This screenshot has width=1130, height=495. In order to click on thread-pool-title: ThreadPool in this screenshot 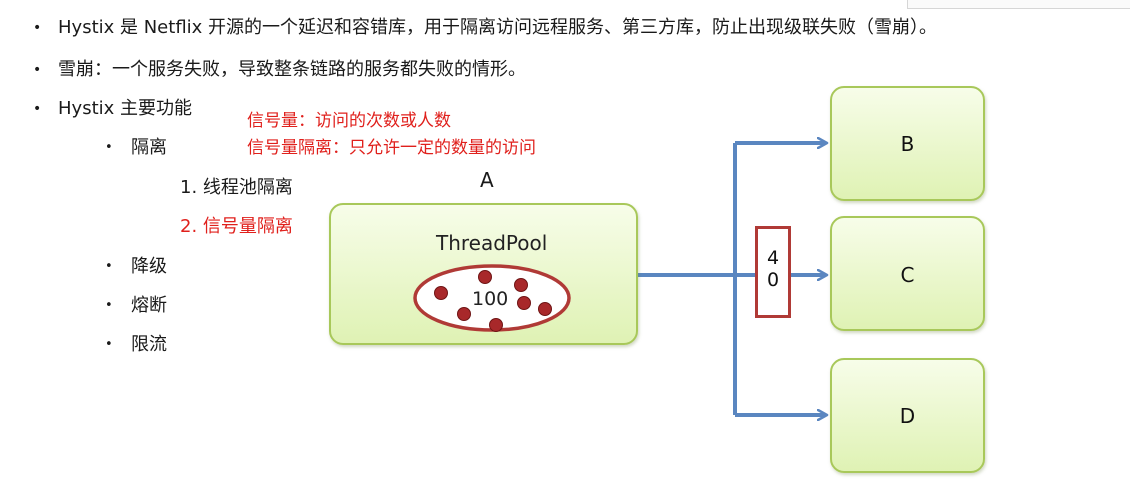, I will do `click(492, 243)`.